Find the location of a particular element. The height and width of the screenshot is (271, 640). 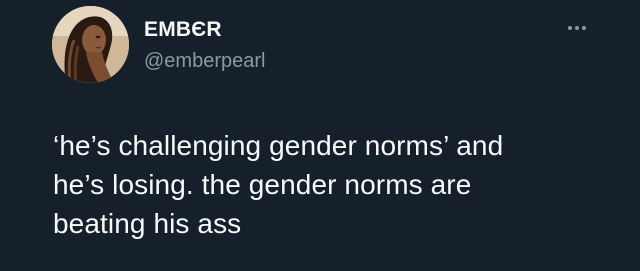

more-horizontal-icon is located at coordinates (570, 28).